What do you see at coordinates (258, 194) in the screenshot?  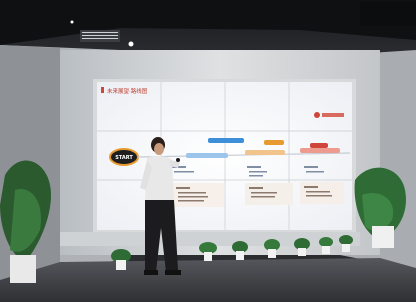 I see `slide-cards` at bounding box center [258, 194].